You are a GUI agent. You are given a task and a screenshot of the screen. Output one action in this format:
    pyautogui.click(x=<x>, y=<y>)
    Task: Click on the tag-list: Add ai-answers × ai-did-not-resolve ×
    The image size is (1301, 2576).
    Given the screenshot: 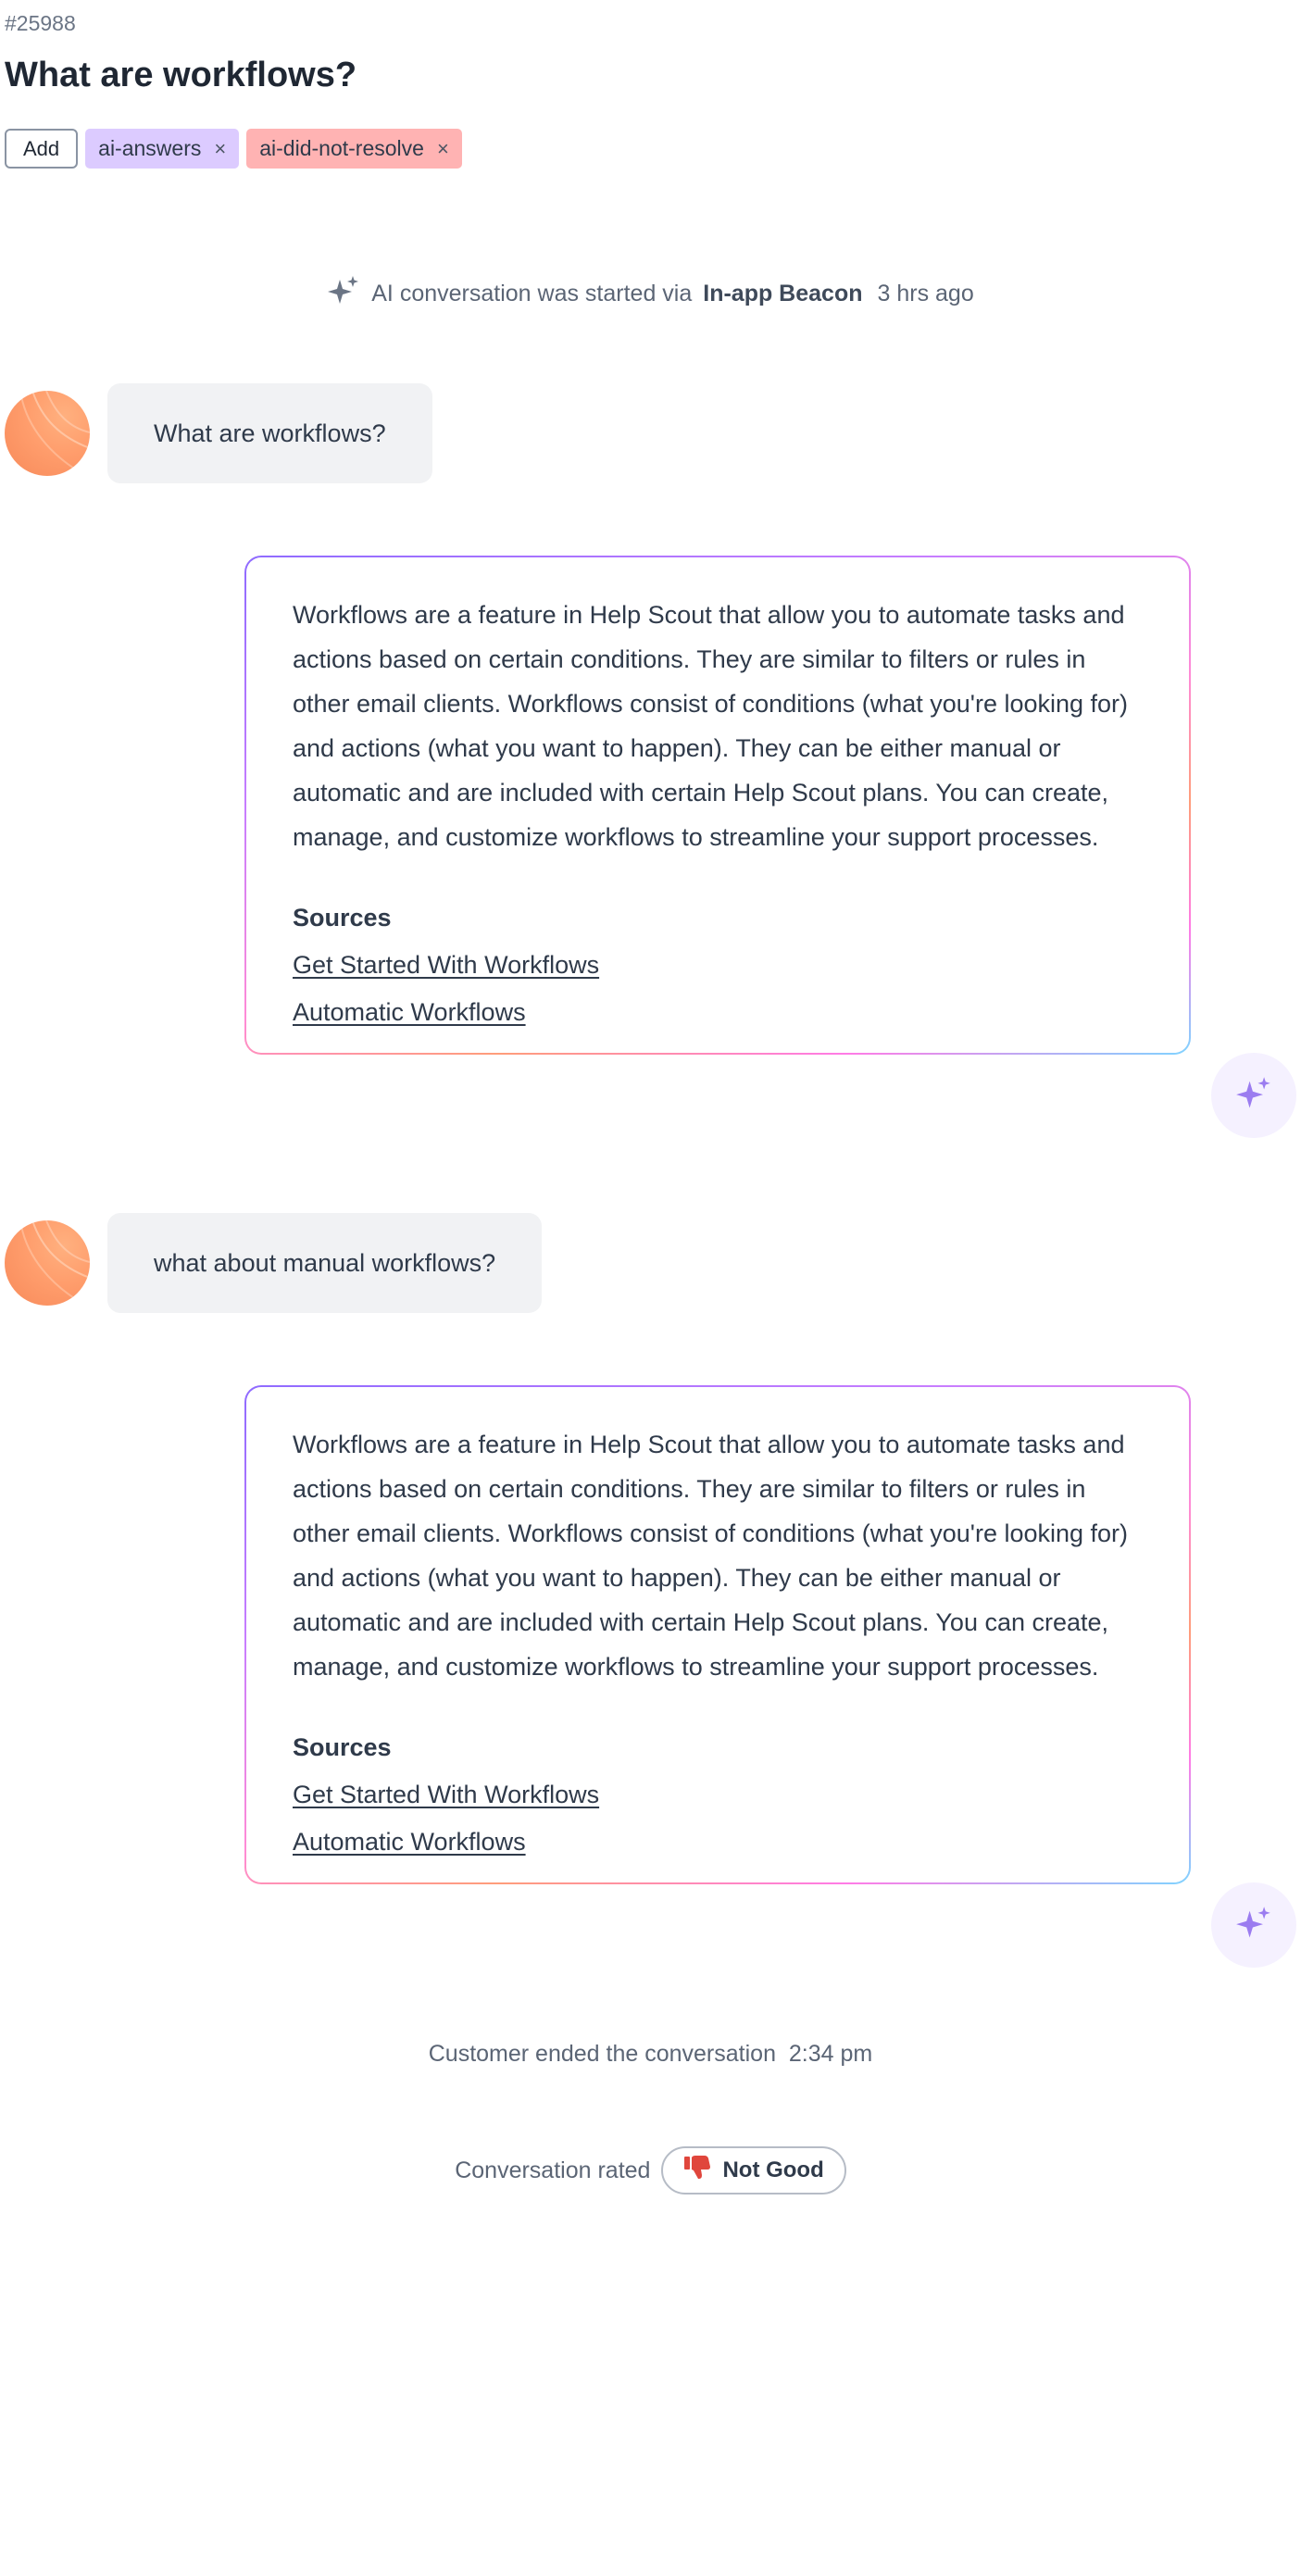 What is the action you would take?
    pyautogui.click(x=233, y=149)
    